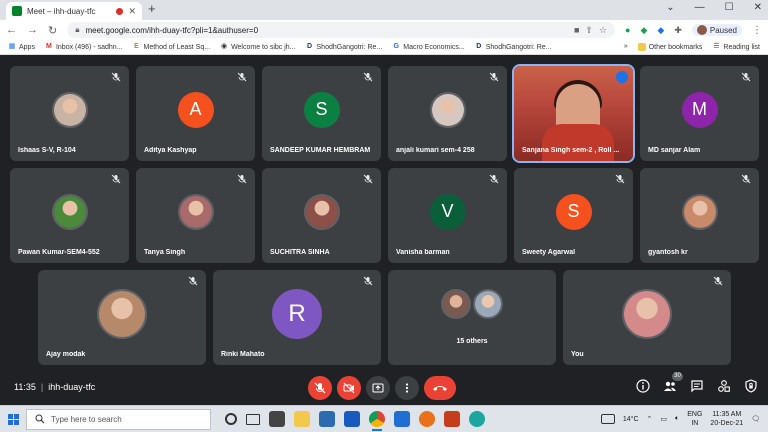  What do you see at coordinates (321, 113) in the screenshot?
I see `participant-tile: S SANDEEP KUMAR HEMBRAM` at bounding box center [321, 113].